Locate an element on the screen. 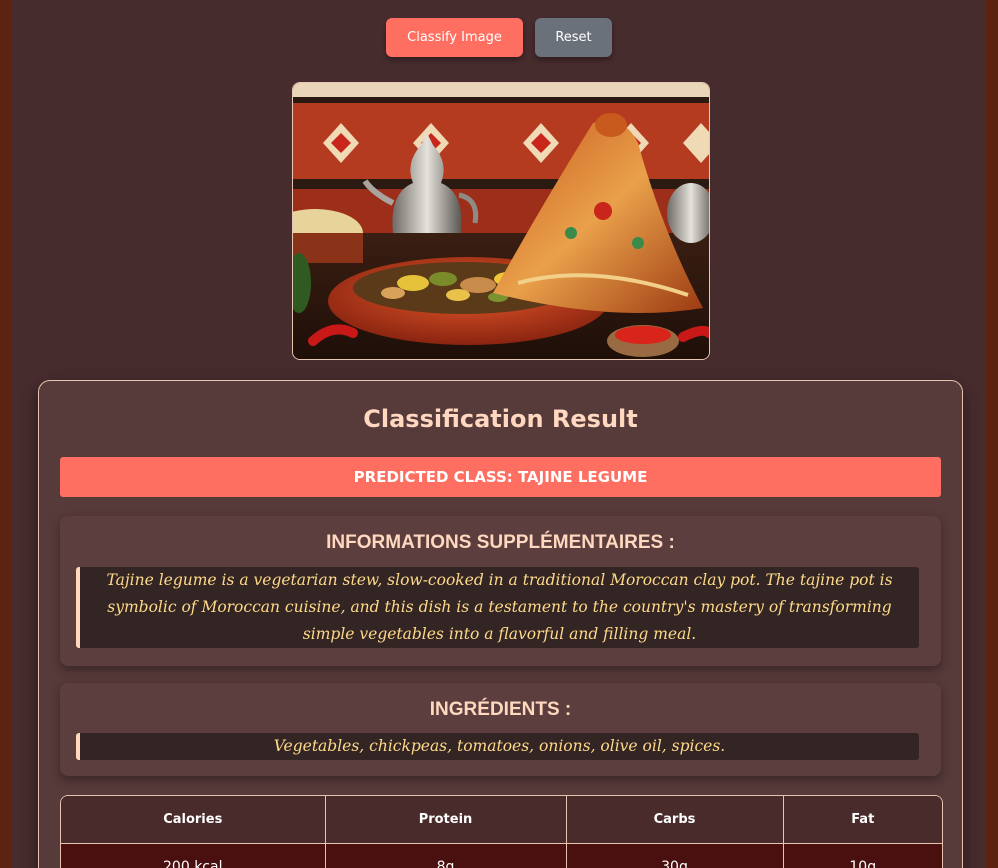 The width and height of the screenshot is (998, 868). nutrition-value-calories: 200 kcal is located at coordinates (193, 855).